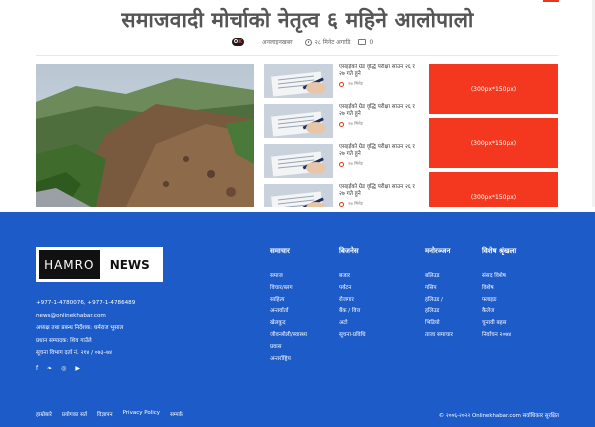  I want to click on footer-link: खेलकुद, so click(288, 324).